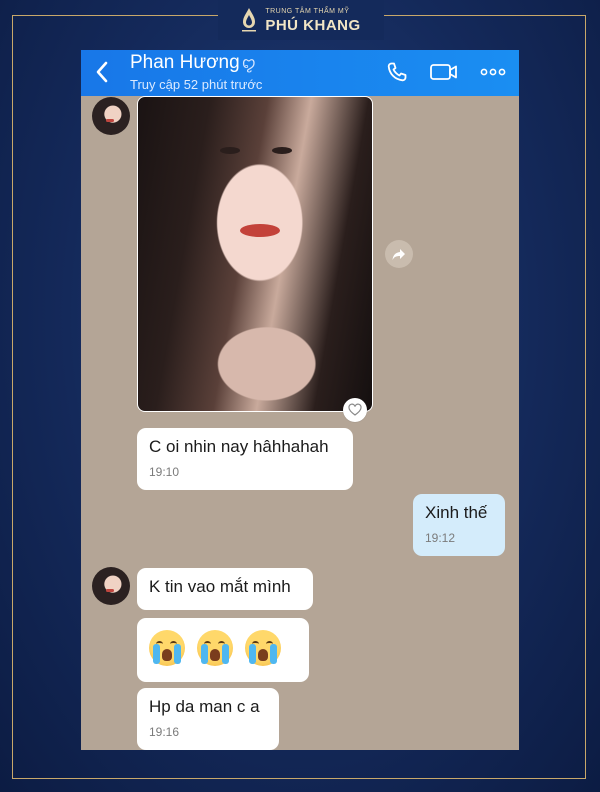 This screenshot has height=792, width=600. What do you see at coordinates (397, 72) in the screenshot?
I see `phone-icon` at bounding box center [397, 72].